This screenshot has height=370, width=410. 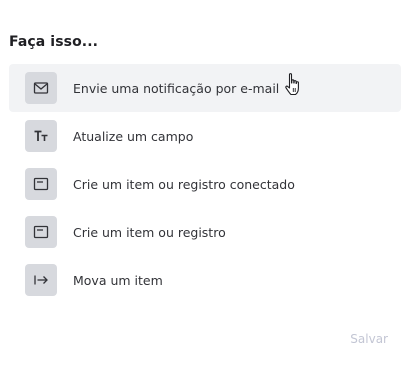 I want to click on text-format-icon, so click(x=41, y=136).